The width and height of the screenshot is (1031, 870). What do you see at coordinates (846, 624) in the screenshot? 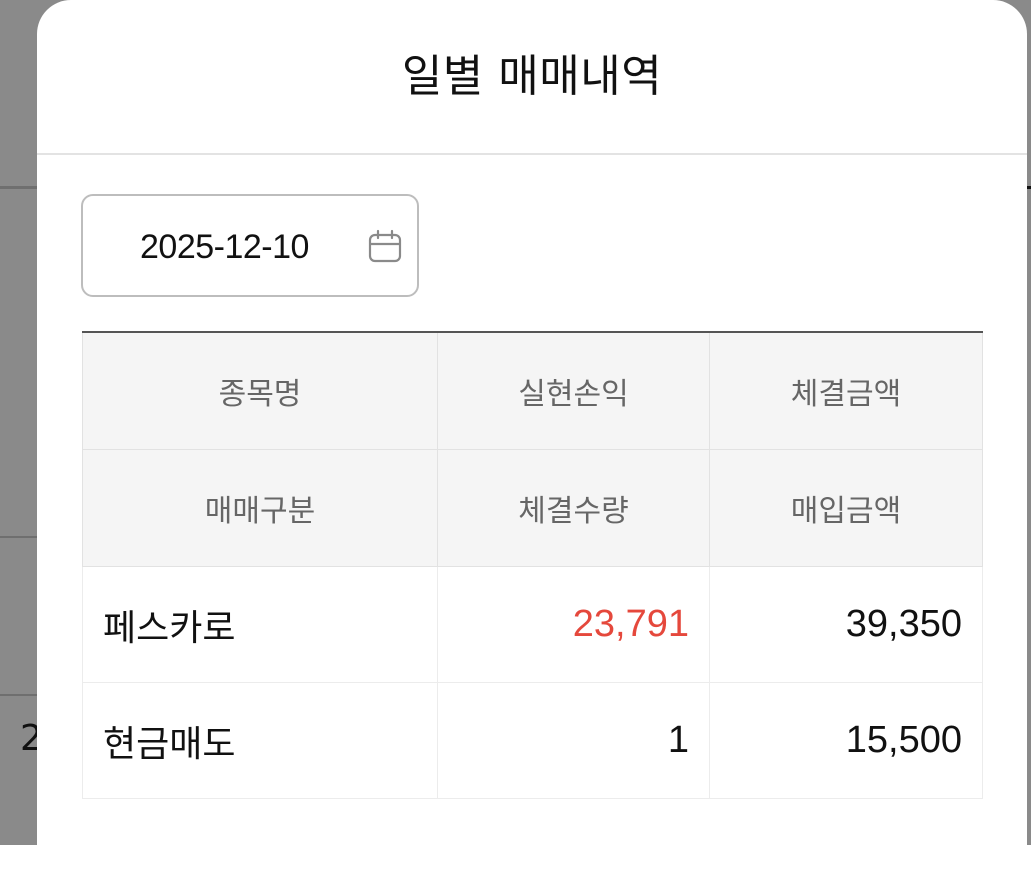
I see `cell-execution-amount: 39,350` at bounding box center [846, 624].